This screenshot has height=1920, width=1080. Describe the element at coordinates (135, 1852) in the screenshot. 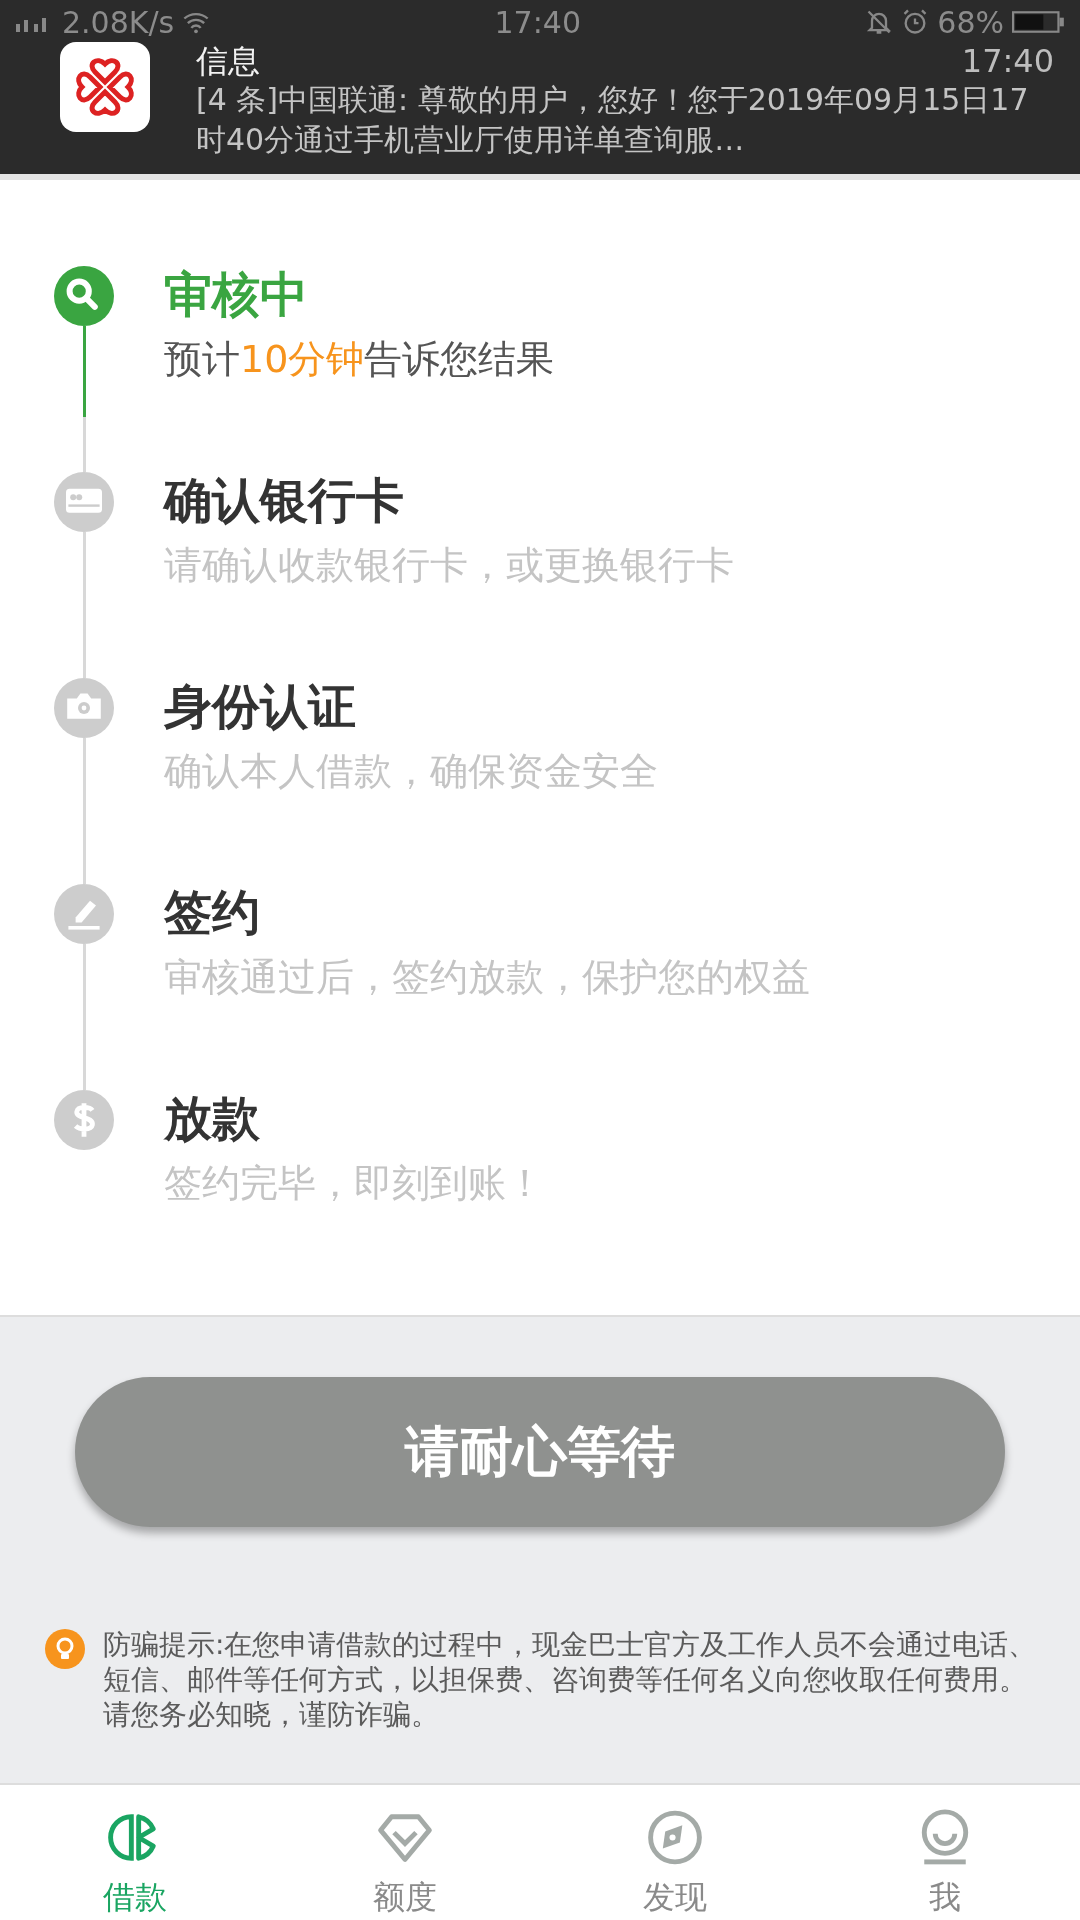

I see `nav-tab: 借款` at that location.